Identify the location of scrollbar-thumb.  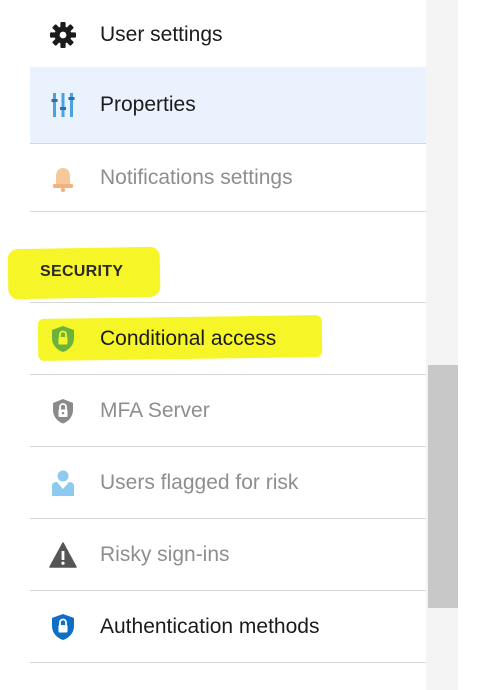
(443, 486).